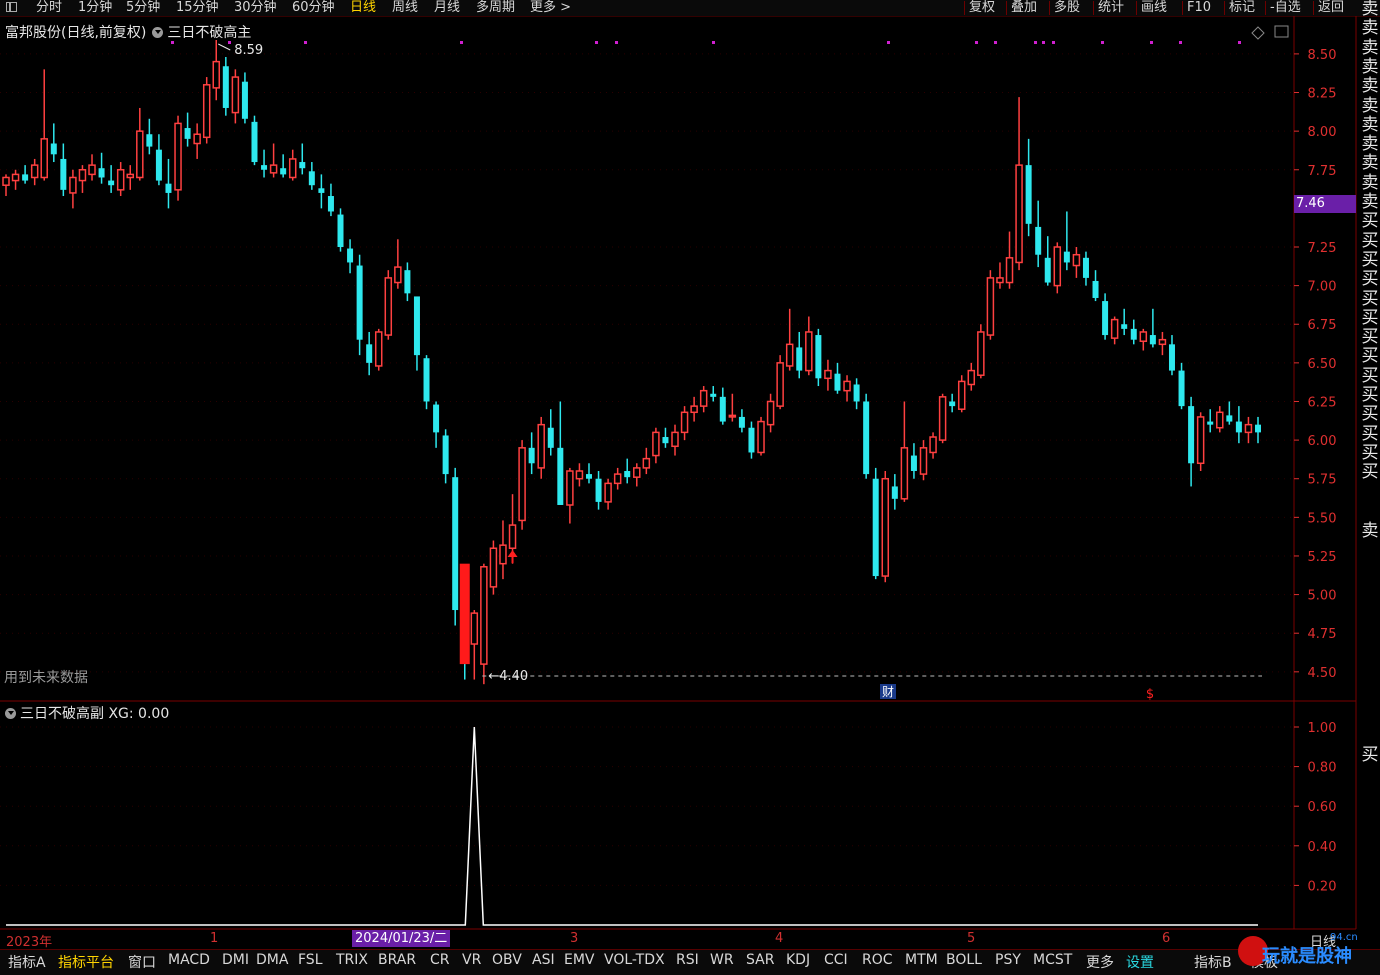 The width and height of the screenshot is (1380, 975). Describe the element at coordinates (971, 938) in the screenshot. I see `time-m5: 5` at that location.